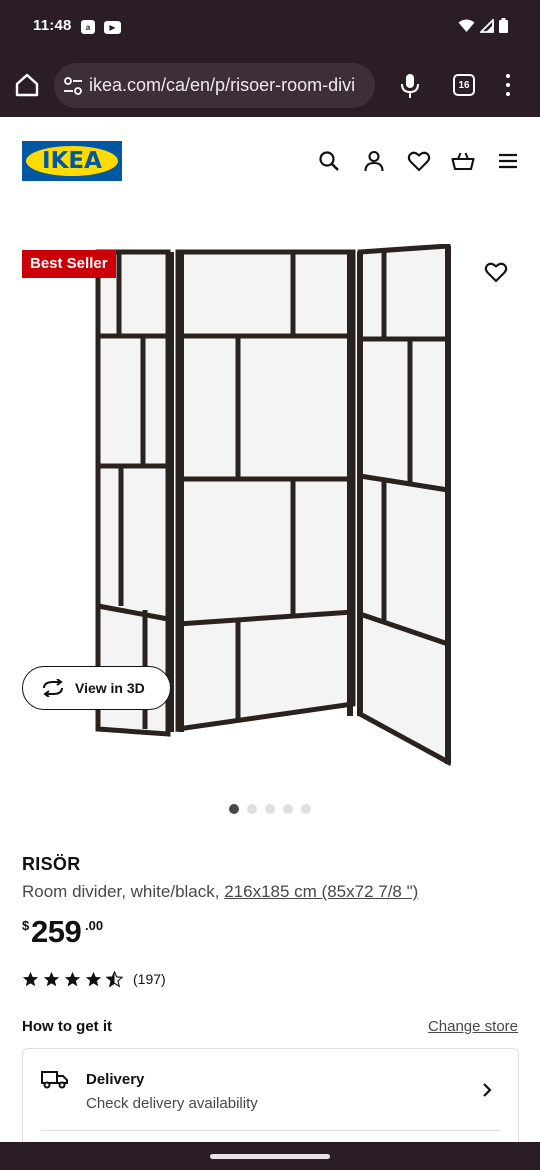  Describe the element at coordinates (73, 86) in the screenshot. I see `site-settings-icon` at that location.